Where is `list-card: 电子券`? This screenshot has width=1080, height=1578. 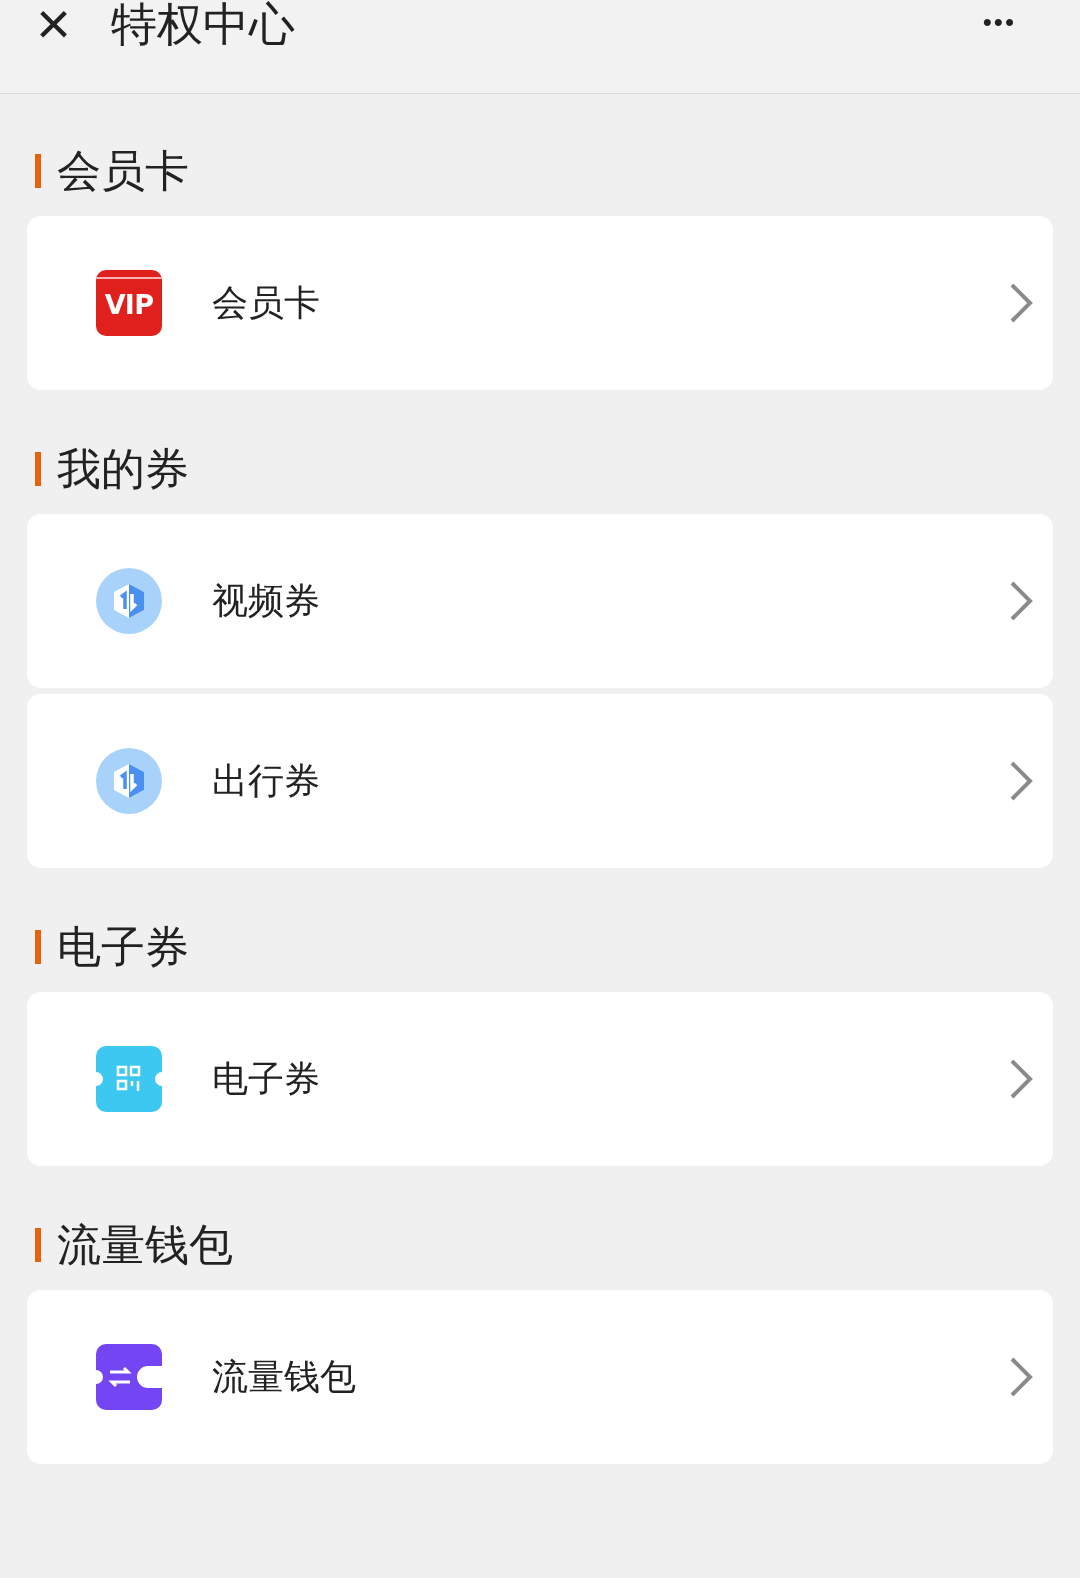 list-card: 电子券 is located at coordinates (540, 1079).